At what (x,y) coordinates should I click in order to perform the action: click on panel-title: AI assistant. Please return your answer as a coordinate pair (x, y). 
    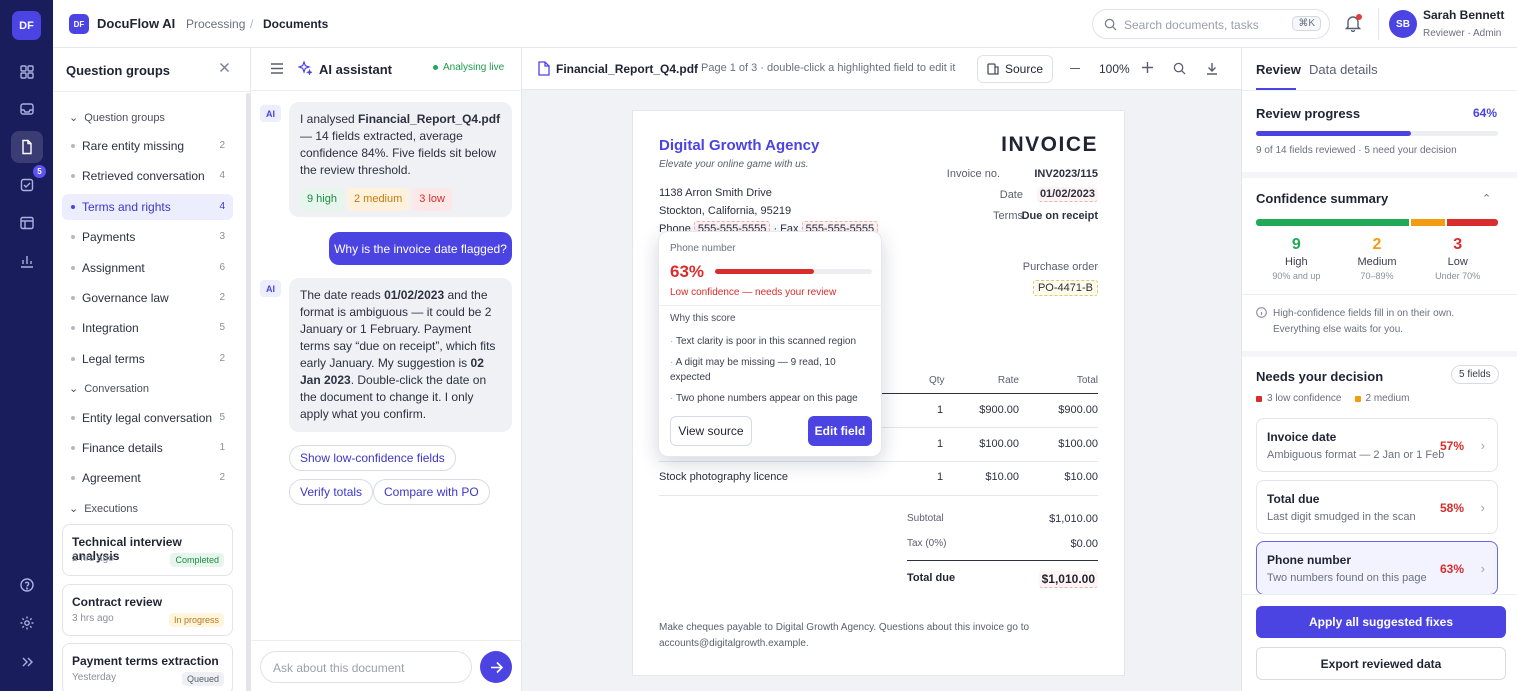
    Looking at the image, I should click on (355, 69).